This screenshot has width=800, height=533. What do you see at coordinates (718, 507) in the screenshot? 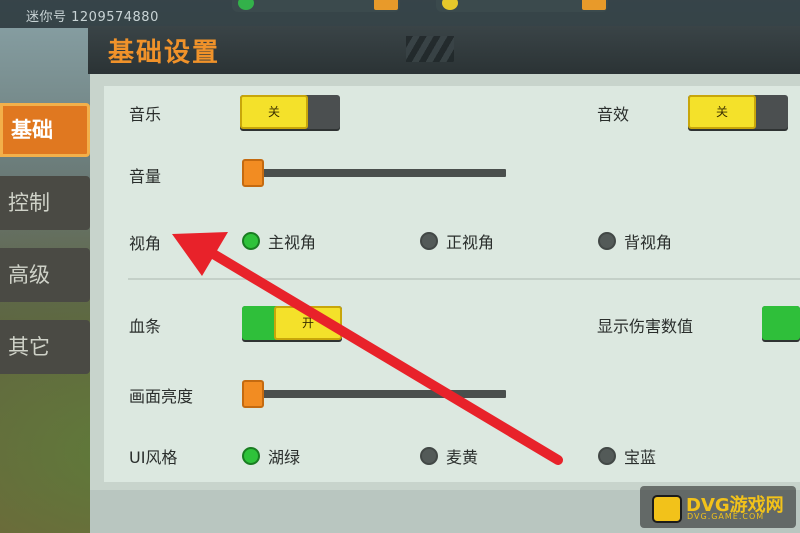
I see `site-watermark: DVG游戏网 DVG.GAME.COM` at bounding box center [718, 507].